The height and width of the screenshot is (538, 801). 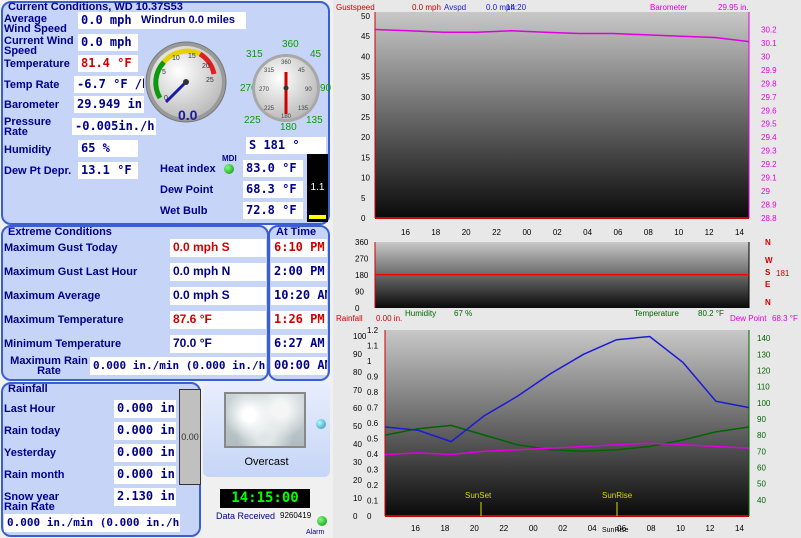 What do you see at coordinates (218, 320) in the screenshot?
I see `extreme-row-value: 87.6 °F` at bounding box center [218, 320].